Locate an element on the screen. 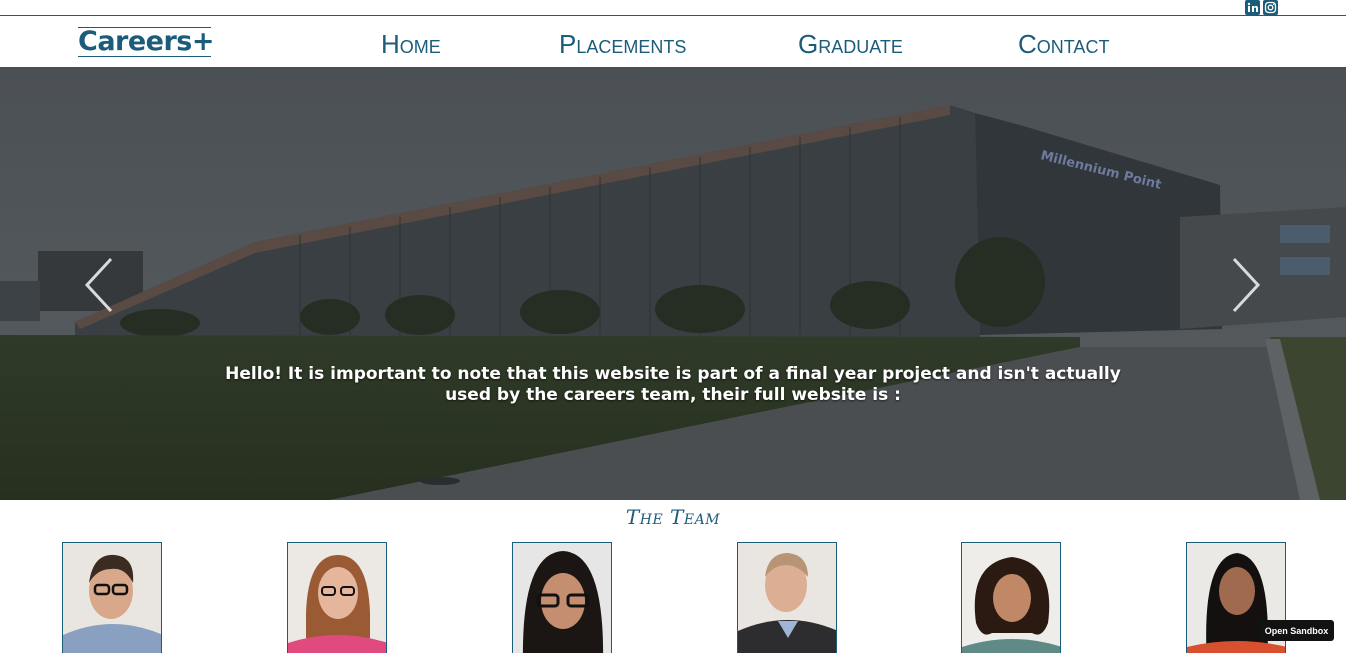 Image resolution: width=1346 pixels, height=653 pixels. social-links is located at coordinates (1261, 7).